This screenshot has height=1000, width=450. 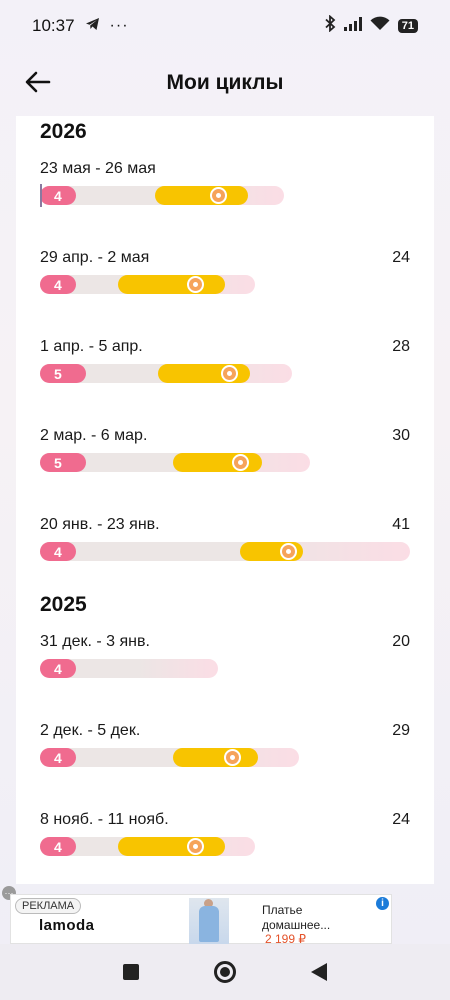 What do you see at coordinates (94, 435) in the screenshot?
I see `cycle-dates: 2 мар. - 6 мар.` at bounding box center [94, 435].